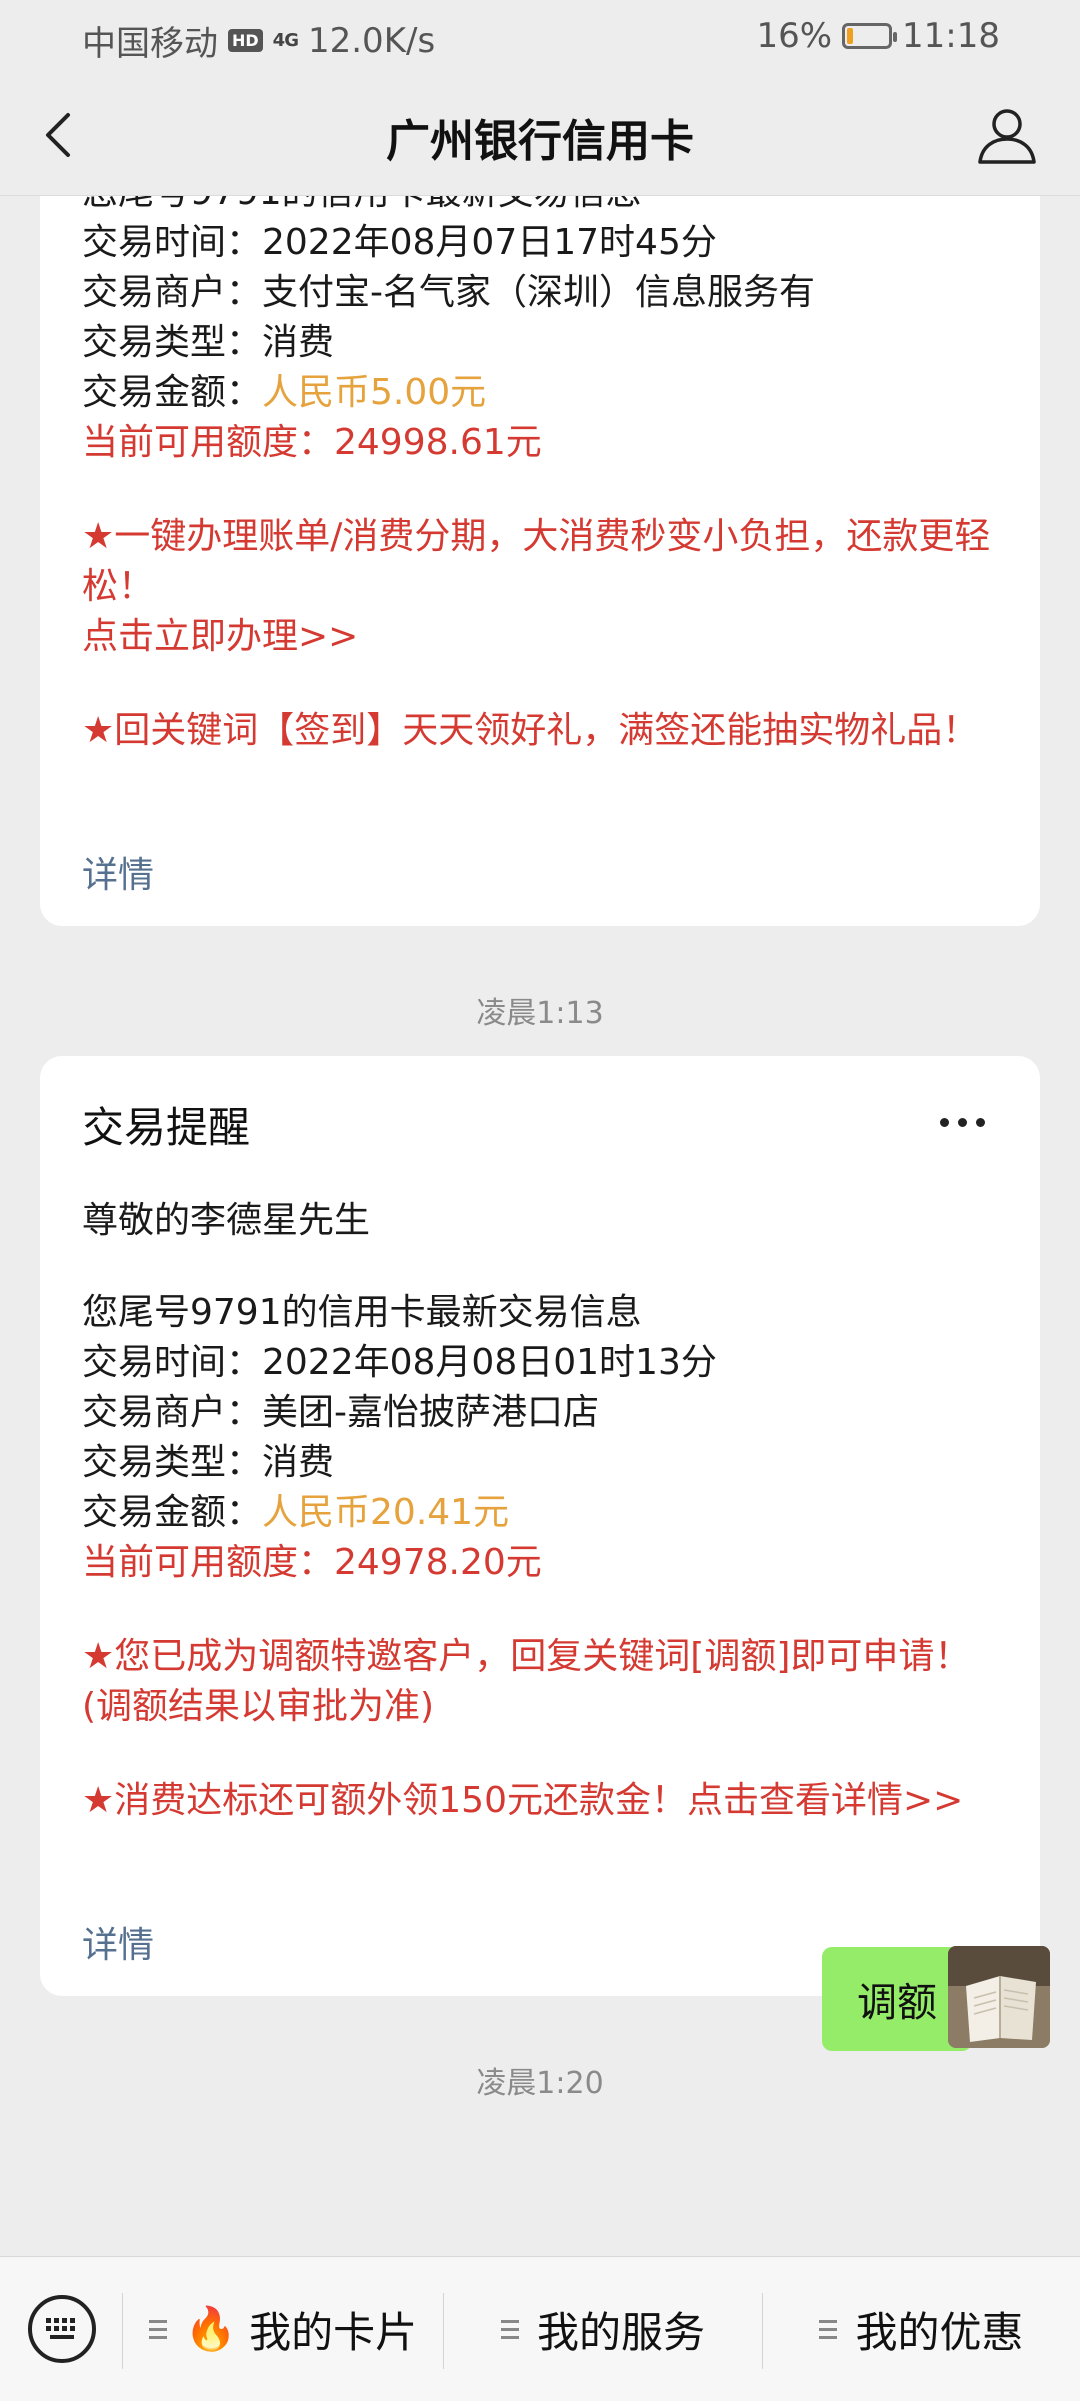 The width and height of the screenshot is (1080, 2401). What do you see at coordinates (226, 1220) in the screenshot?
I see `greeting: 尊敬的李德星先生` at bounding box center [226, 1220].